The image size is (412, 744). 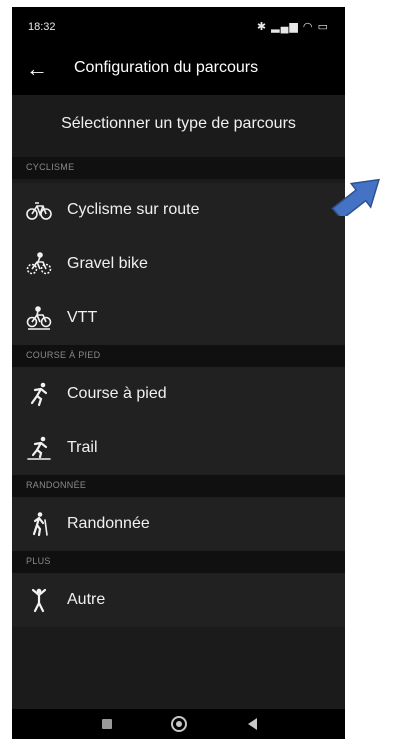 I want to click on home-icon, so click(x=179, y=724).